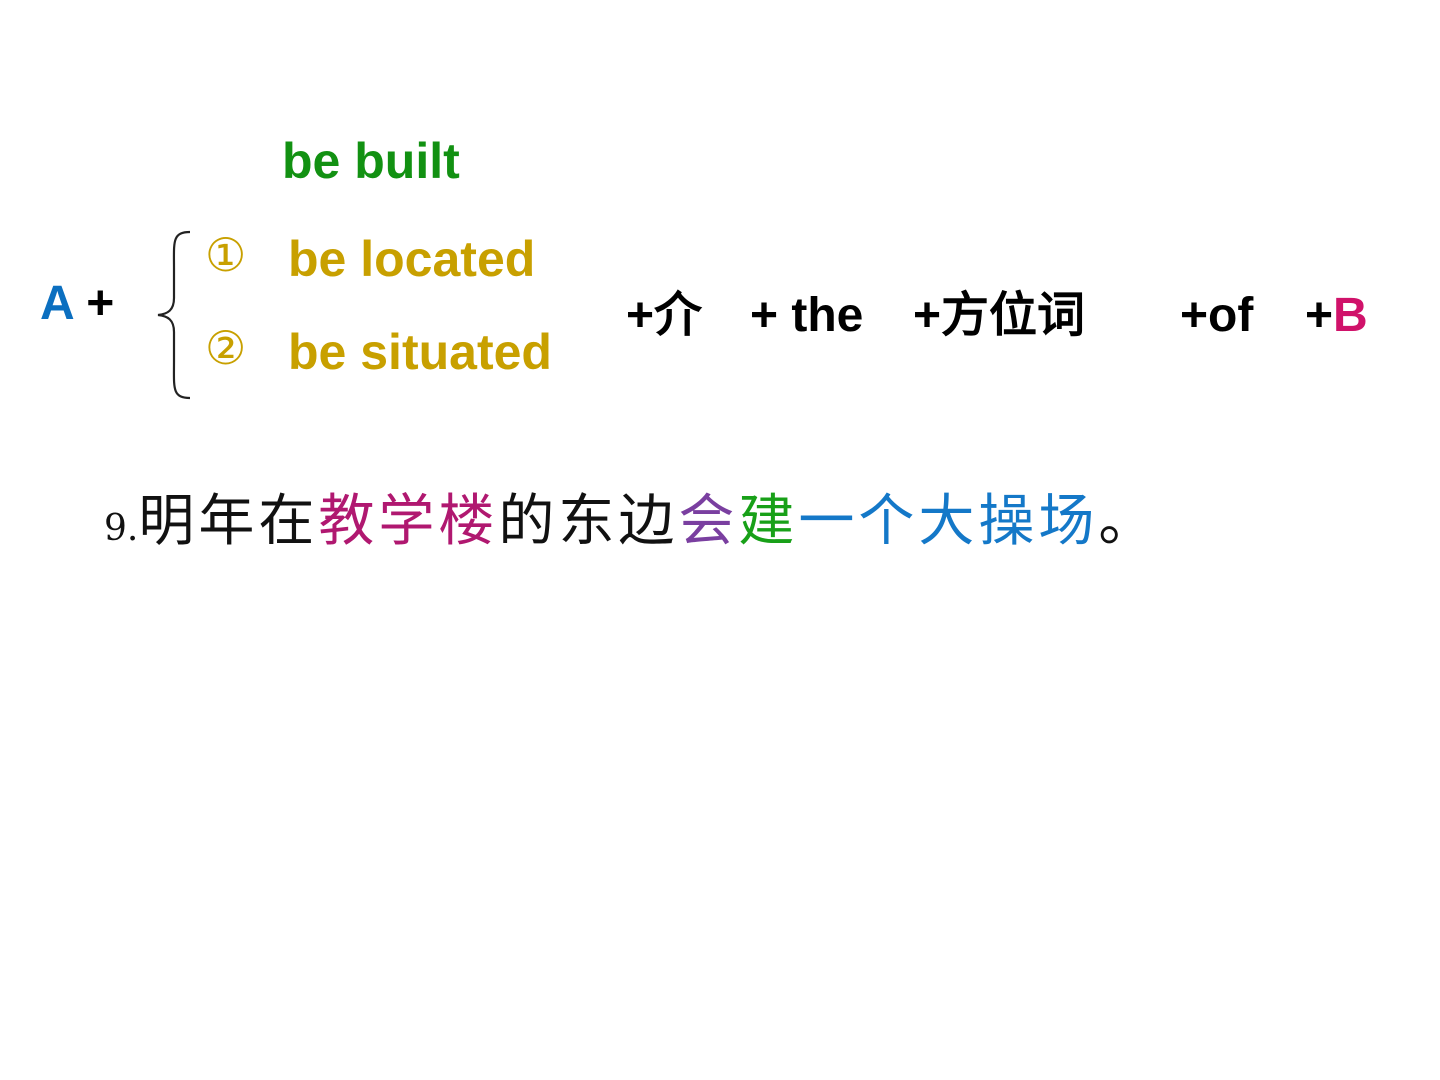 The height and width of the screenshot is (1080, 1440). I want to click on sentence-segment-build: 建, so click(768, 521).